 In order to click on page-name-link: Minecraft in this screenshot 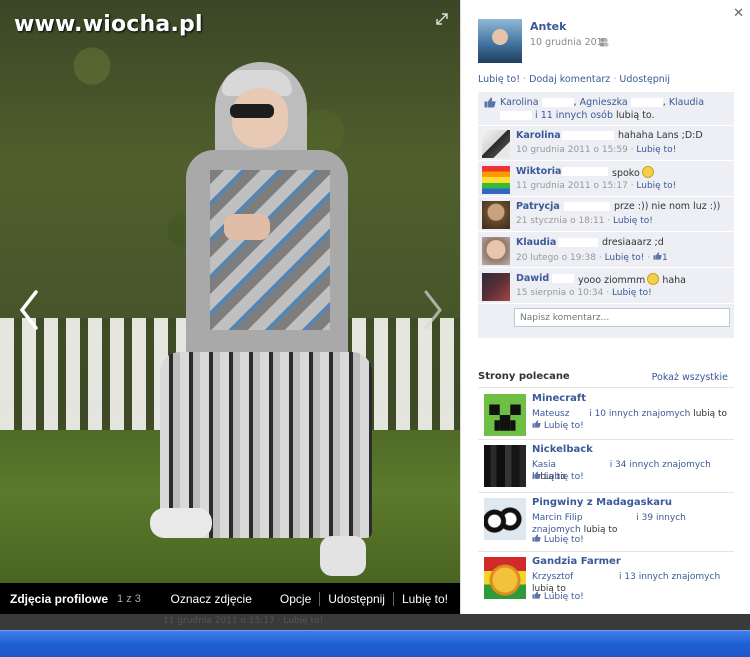, I will do `click(559, 398)`.